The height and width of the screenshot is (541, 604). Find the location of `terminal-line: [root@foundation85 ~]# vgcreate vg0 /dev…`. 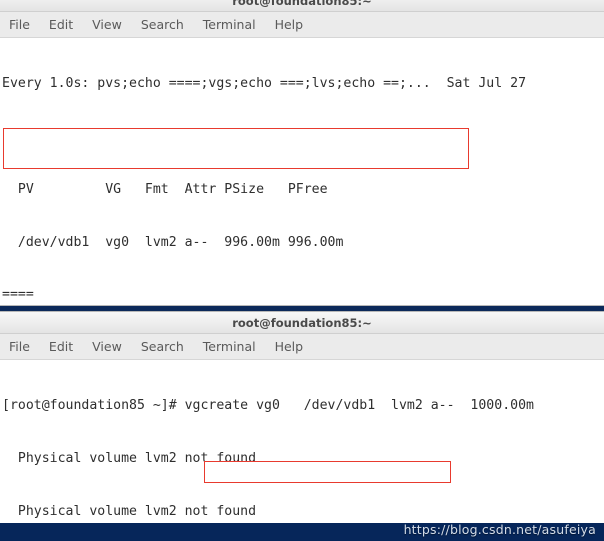

terminal-line: [root@foundation85 ~]# vgcreate vg0 /dev… is located at coordinates (268, 406).